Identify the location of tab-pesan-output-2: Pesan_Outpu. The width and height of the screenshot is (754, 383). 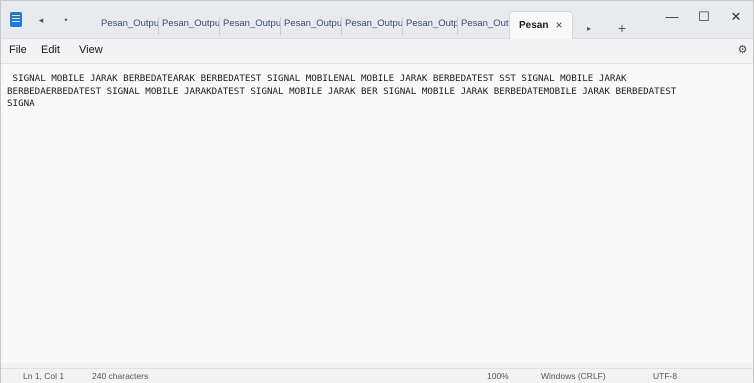
(190, 26).